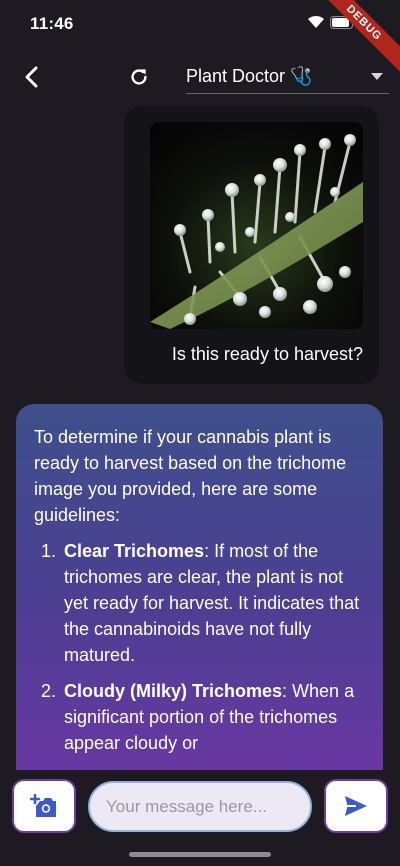 The width and height of the screenshot is (400, 866). I want to click on back-button, so click(31, 77).